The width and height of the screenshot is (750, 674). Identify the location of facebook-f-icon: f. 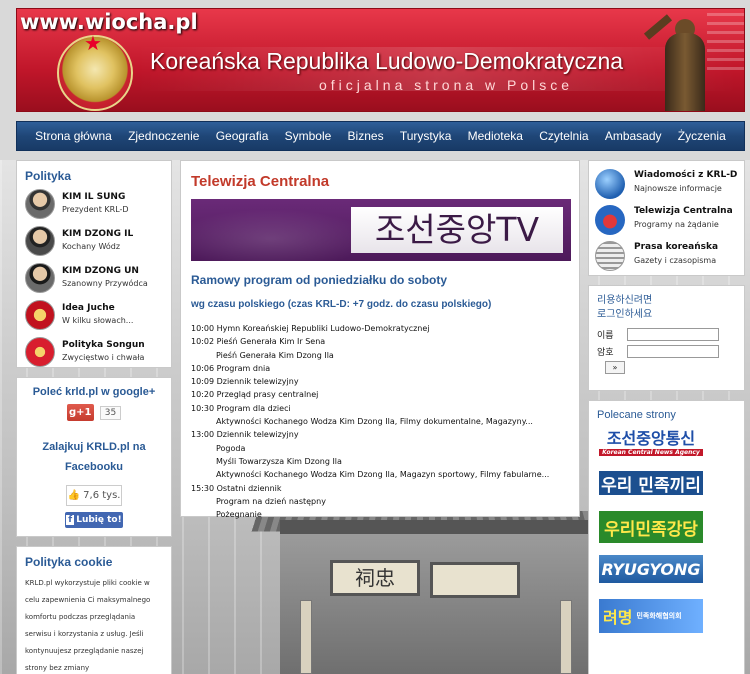
(70, 520).